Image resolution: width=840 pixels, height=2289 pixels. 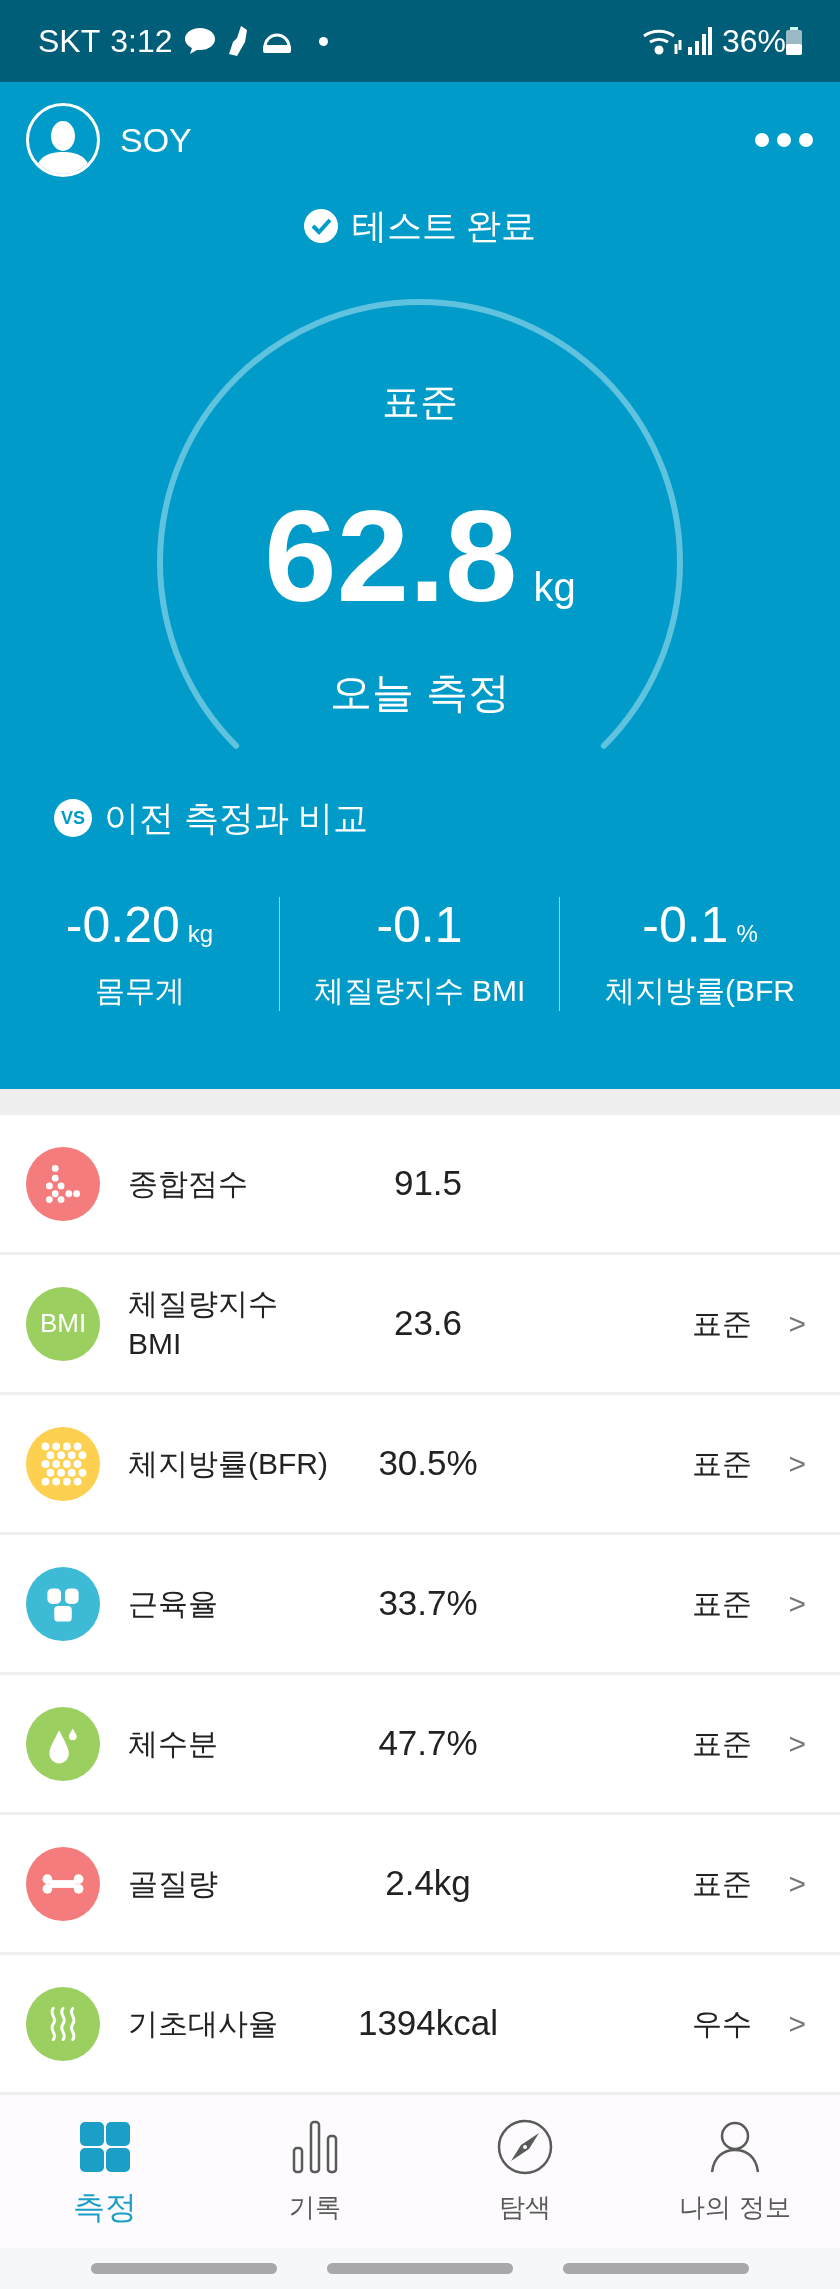 What do you see at coordinates (139, 990) in the screenshot?
I see `compare-label: 몸무게` at bounding box center [139, 990].